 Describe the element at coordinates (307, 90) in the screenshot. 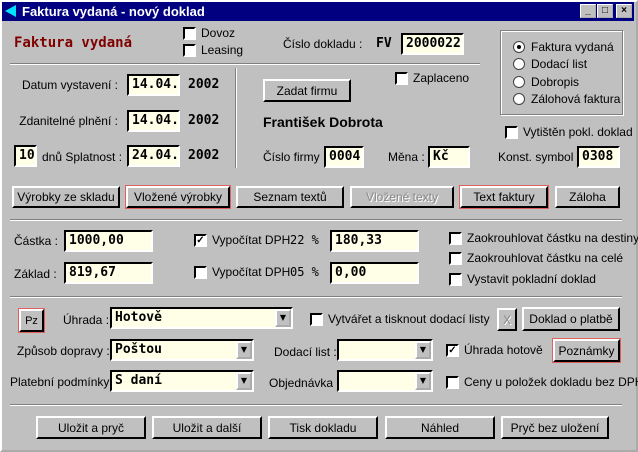

I see `zadat-firmu-button: Zadat firmu` at that location.